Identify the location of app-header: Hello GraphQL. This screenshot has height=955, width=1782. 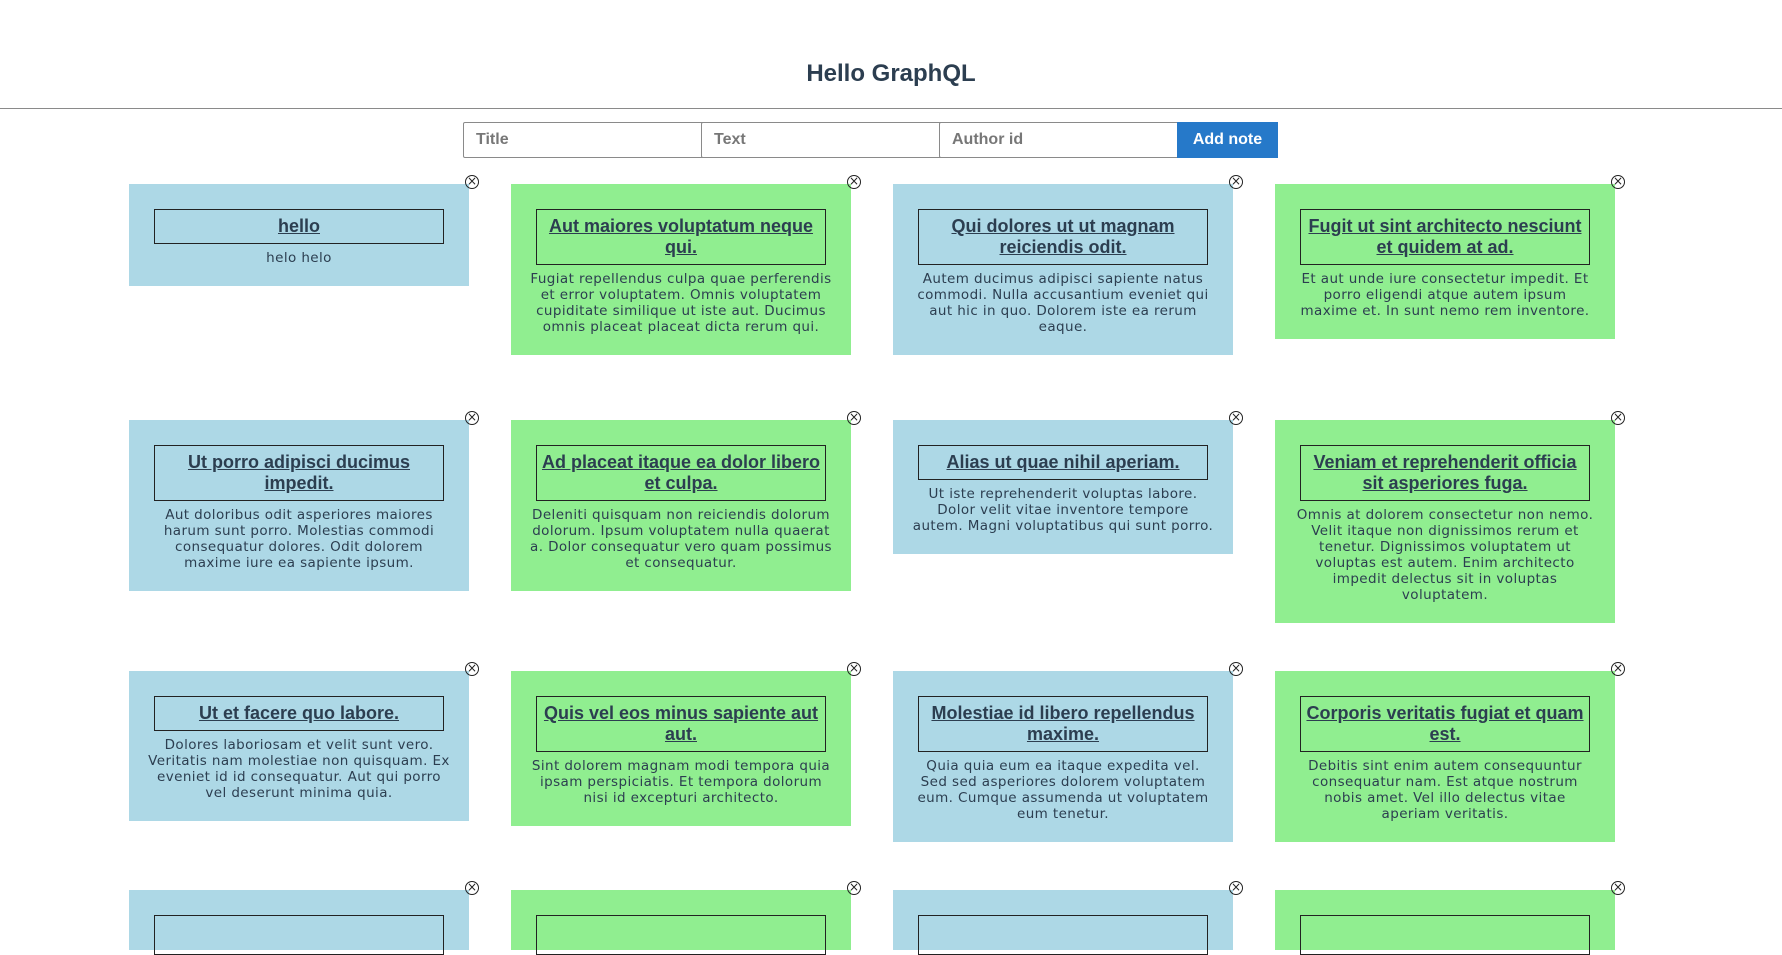
(891, 54).